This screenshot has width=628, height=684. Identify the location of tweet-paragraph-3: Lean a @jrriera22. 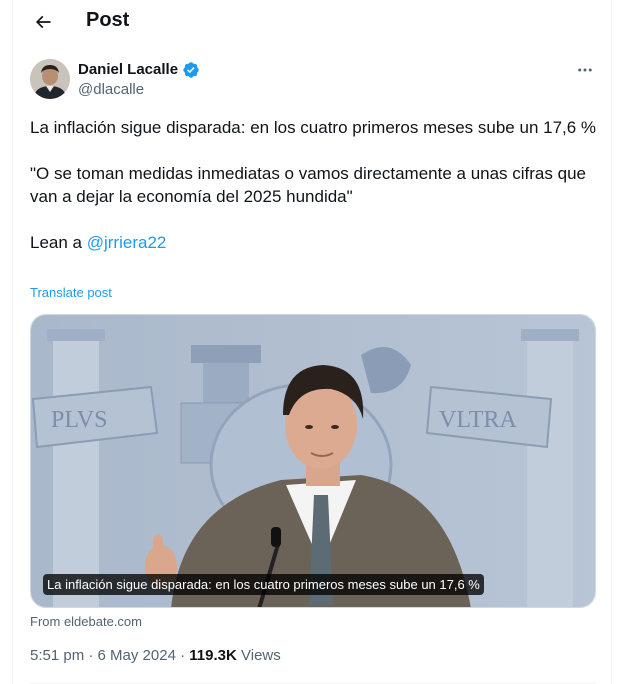
(314, 242).